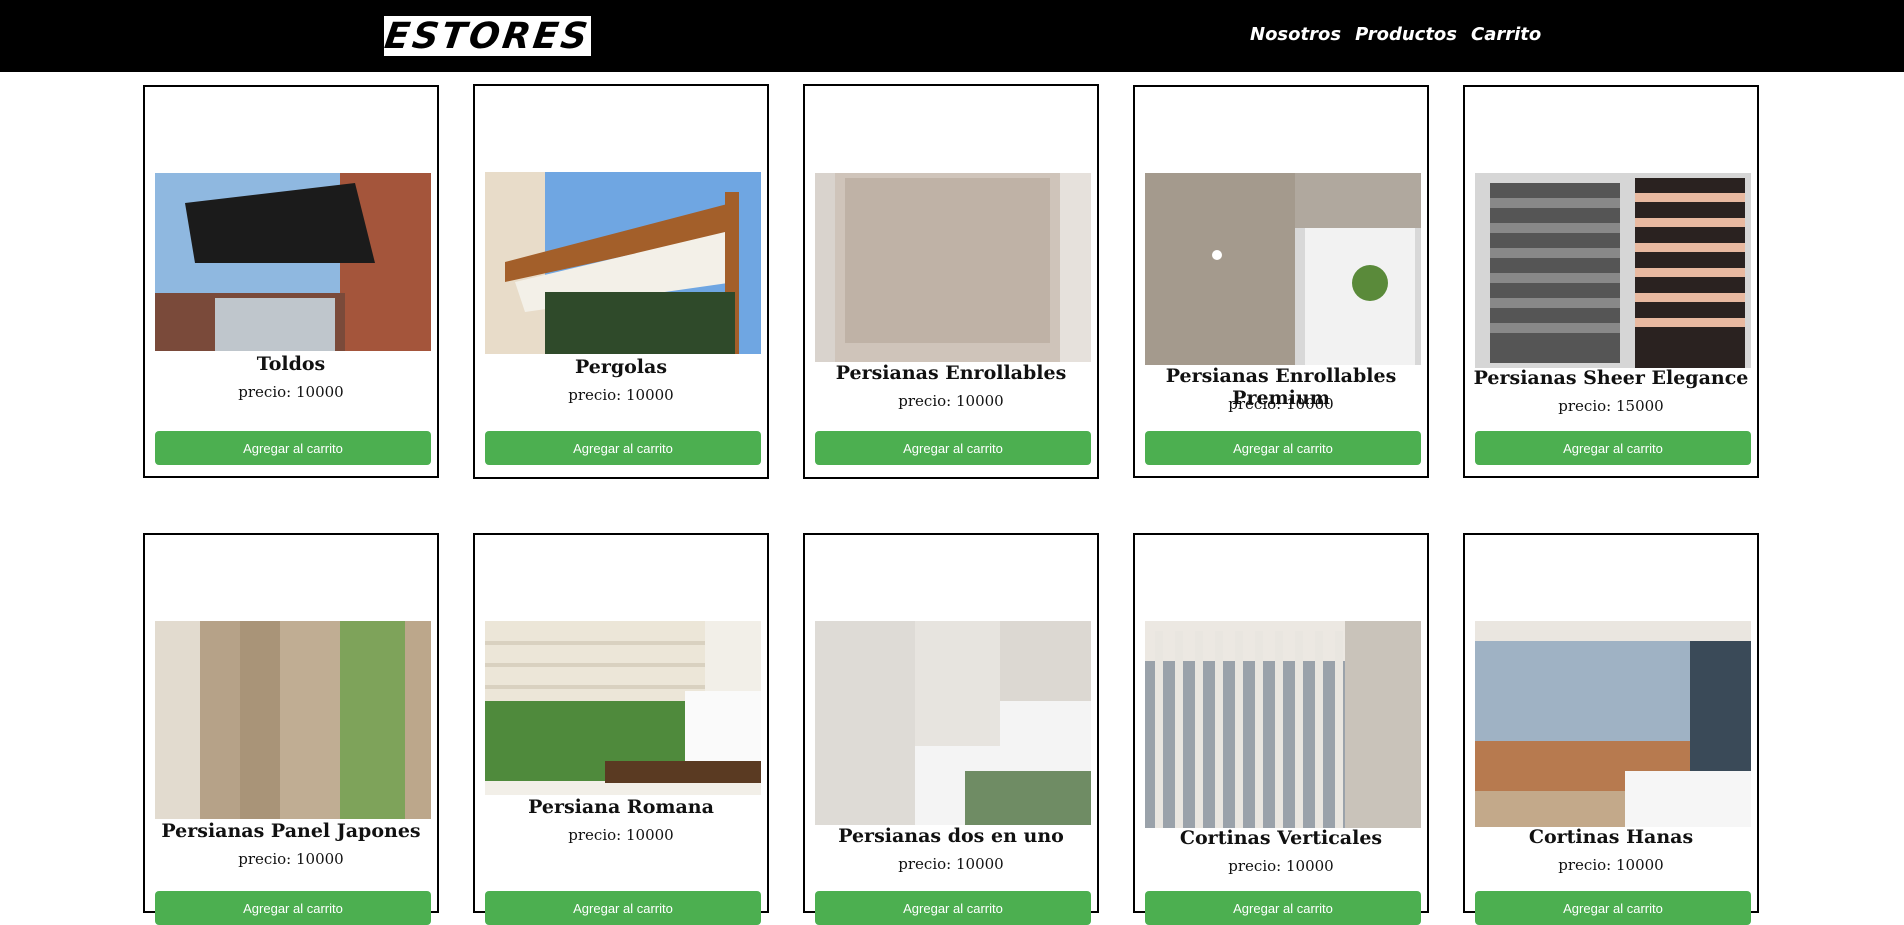 The image size is (1904, 925). I want to click on product-image-cortinas-verticales, so click(1283, 724).